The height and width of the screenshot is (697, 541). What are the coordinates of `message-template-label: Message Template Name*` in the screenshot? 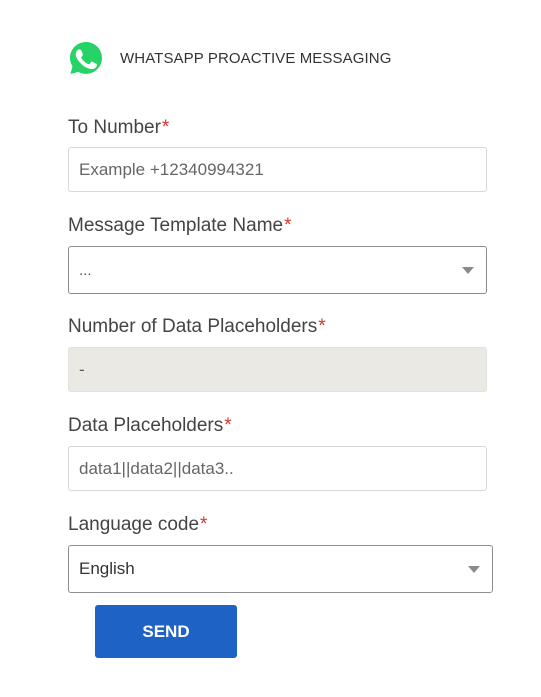 It's located at (180, 226).